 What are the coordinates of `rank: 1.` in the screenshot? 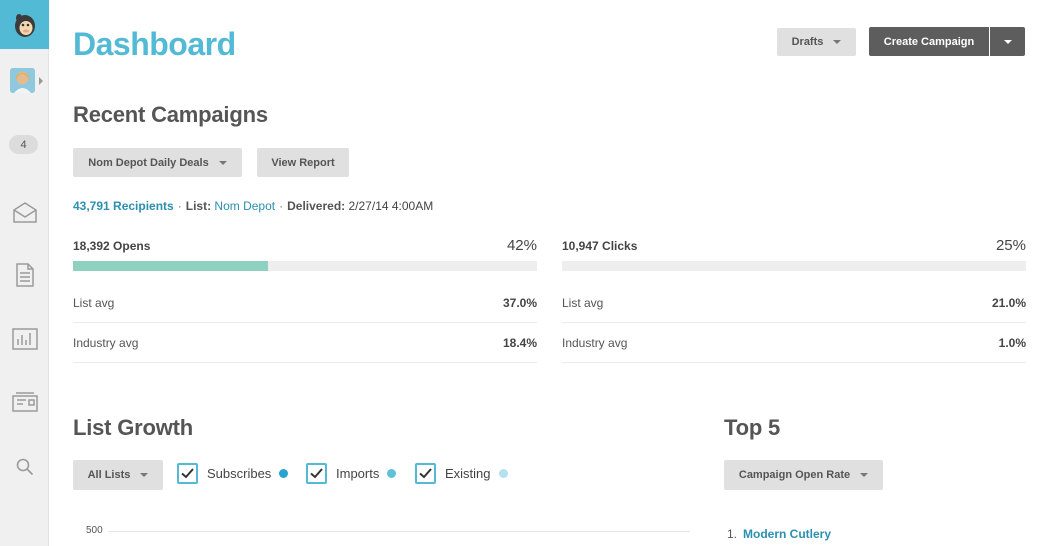 It's located at (732, 534).